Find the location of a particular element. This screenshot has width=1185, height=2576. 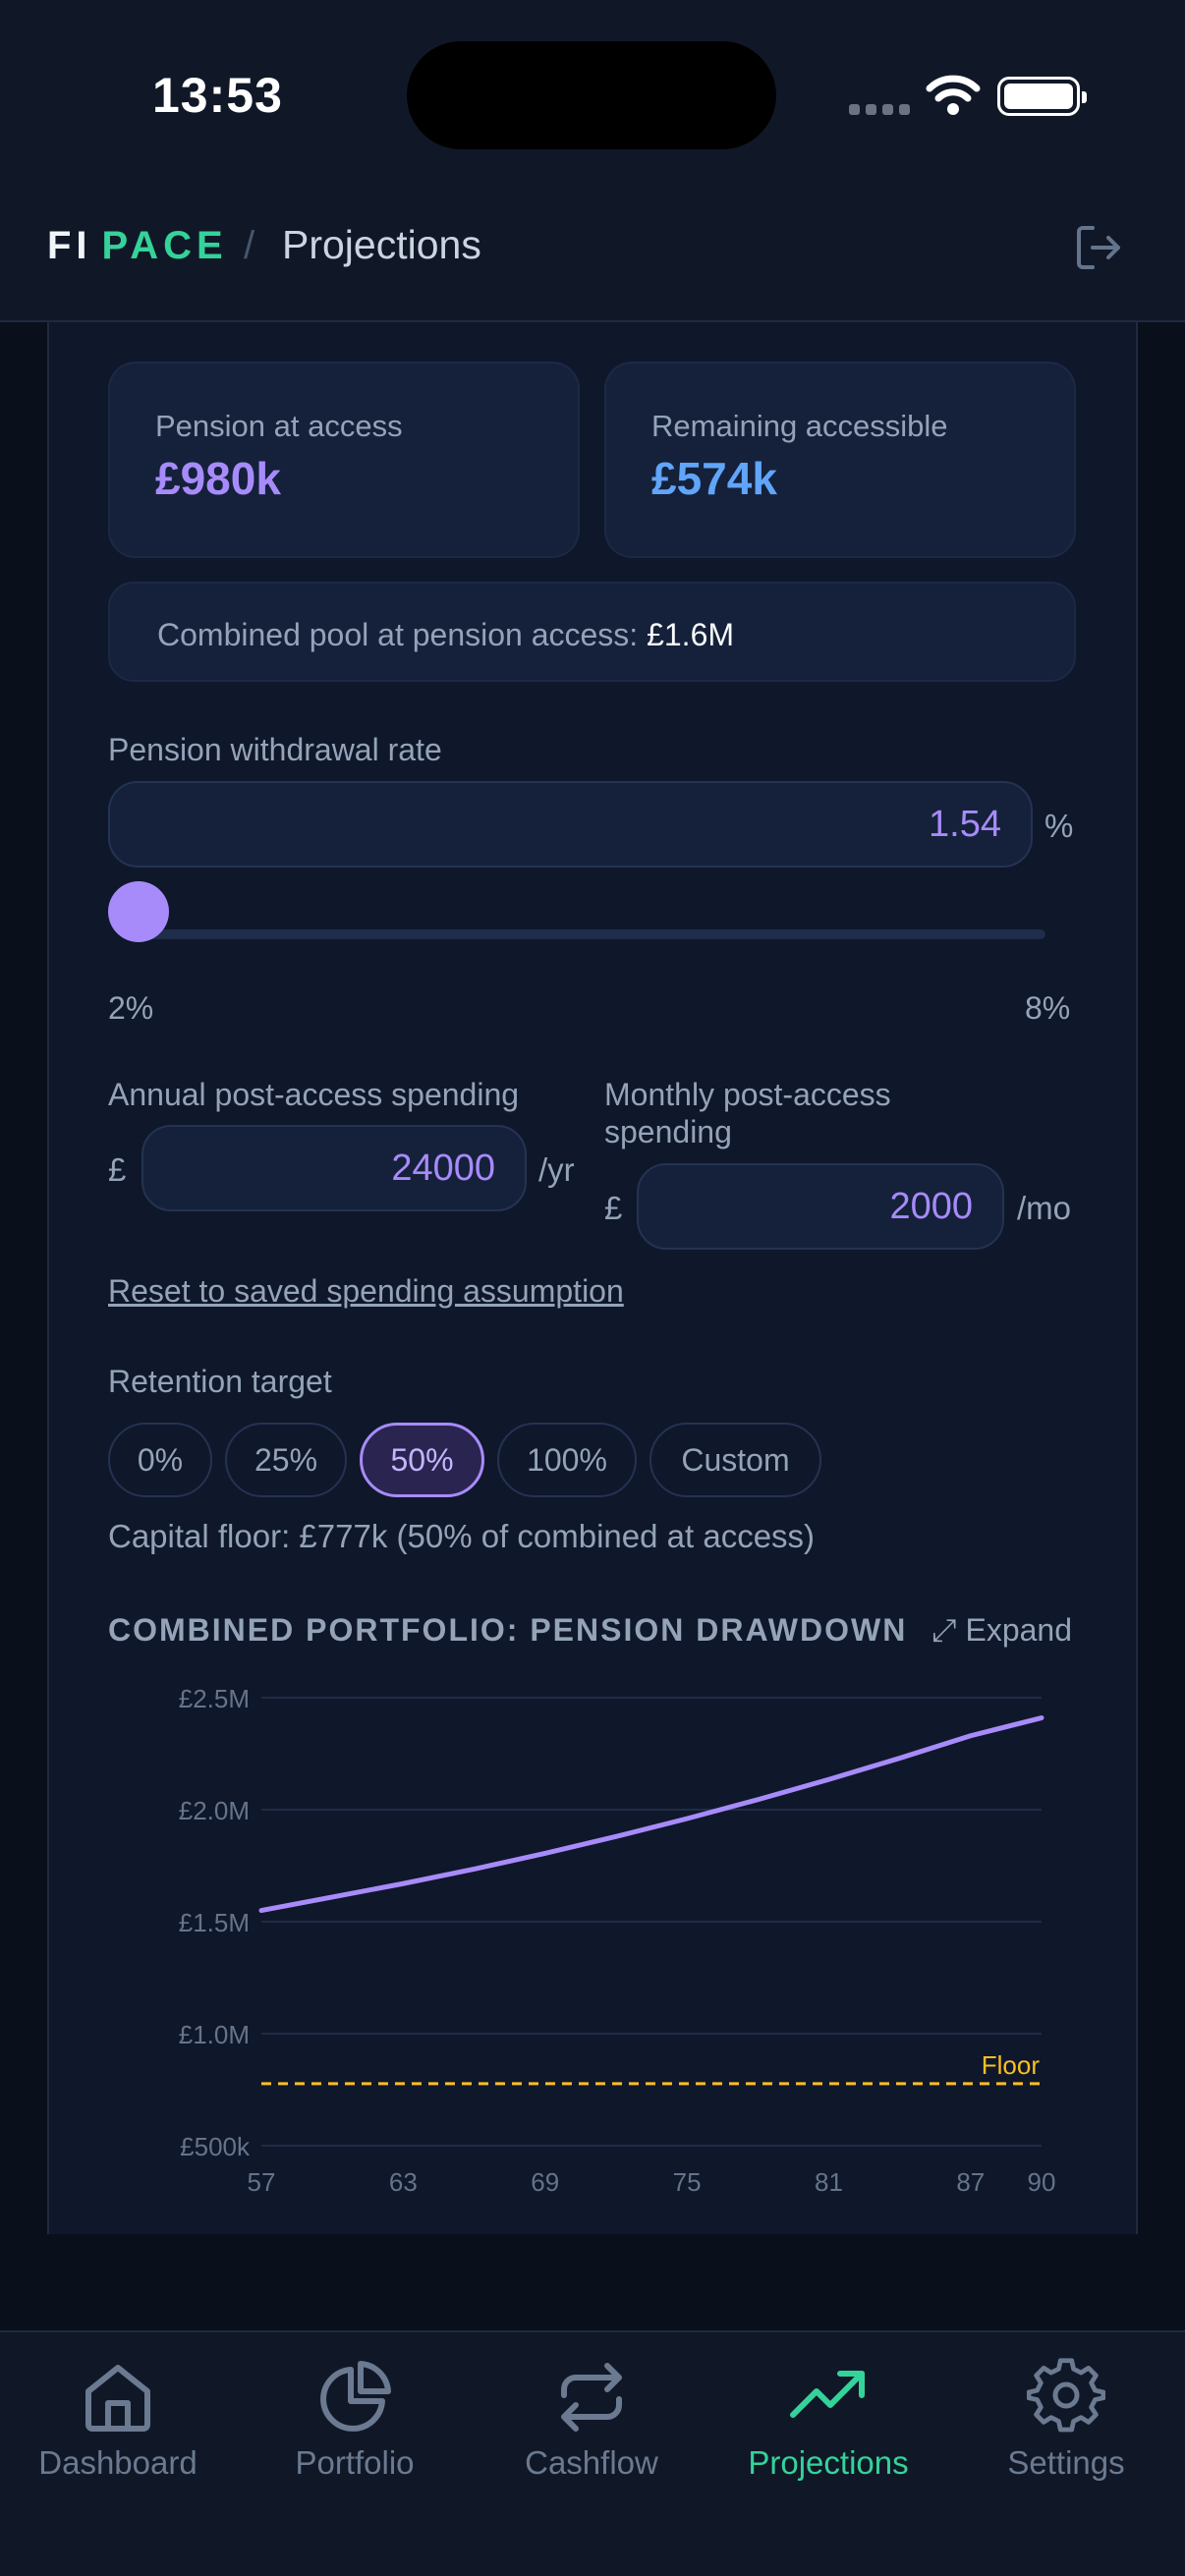

series-line is located at coordinates (651, 1814).